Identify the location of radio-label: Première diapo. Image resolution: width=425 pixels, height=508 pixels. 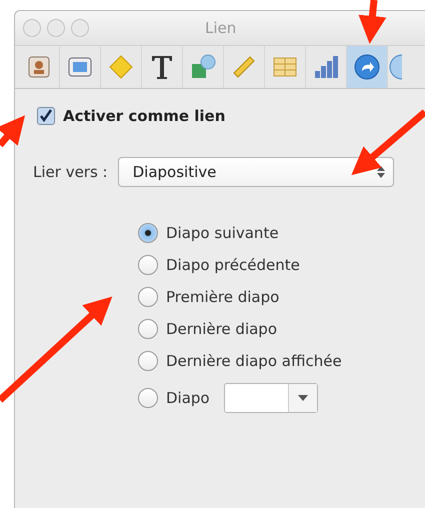
(223, 297).